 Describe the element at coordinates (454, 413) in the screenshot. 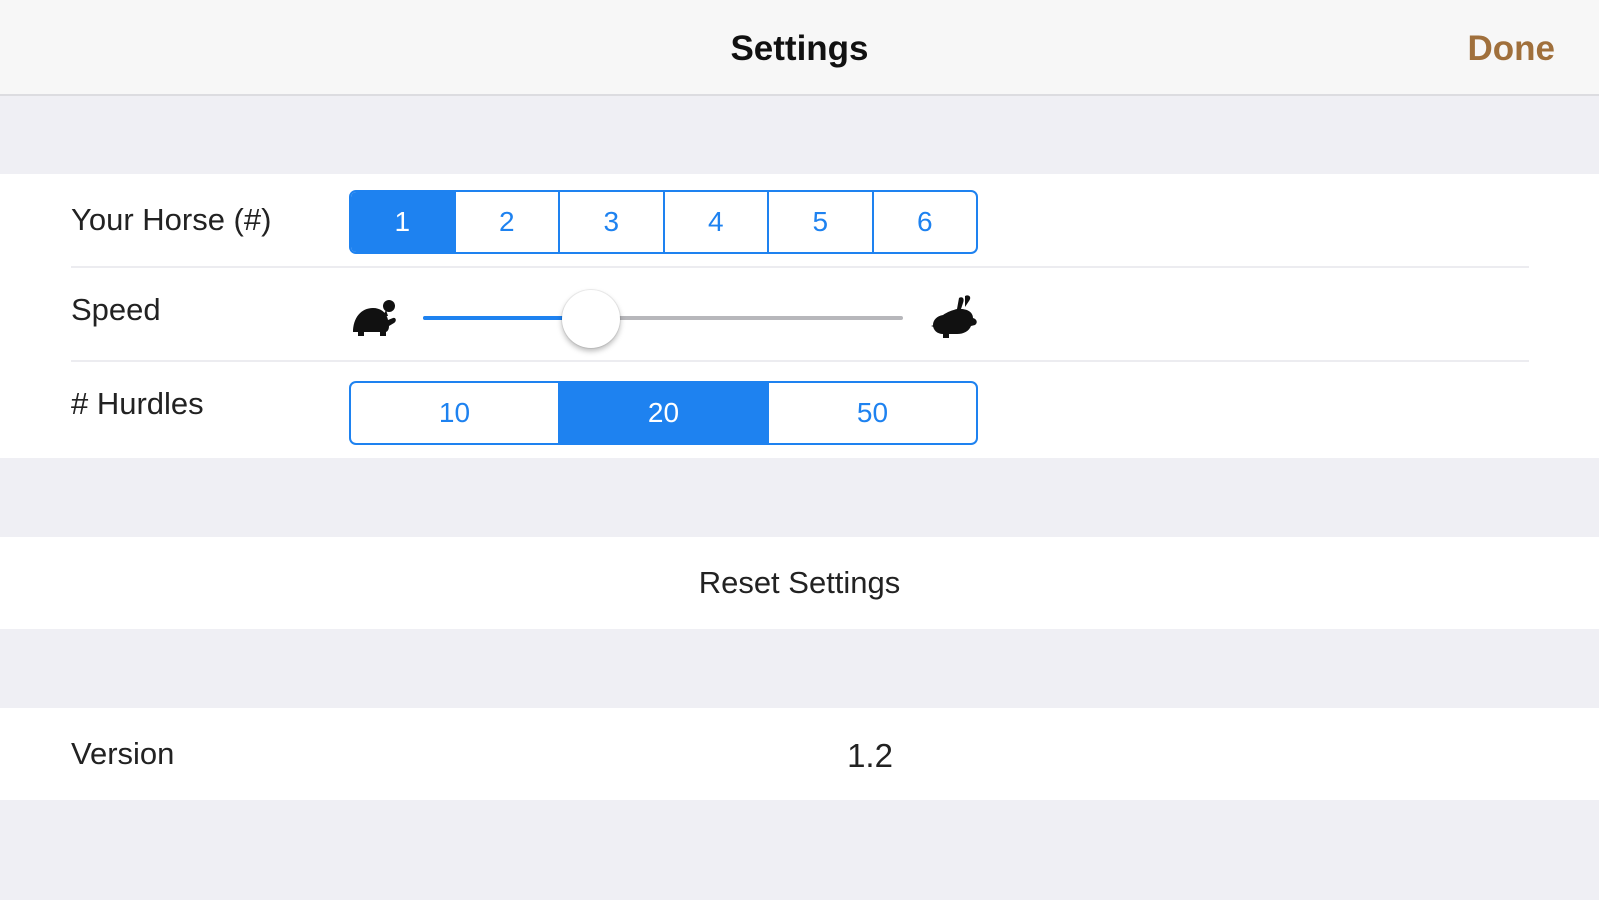

I see `hurdles-option-10: 10` at that location.